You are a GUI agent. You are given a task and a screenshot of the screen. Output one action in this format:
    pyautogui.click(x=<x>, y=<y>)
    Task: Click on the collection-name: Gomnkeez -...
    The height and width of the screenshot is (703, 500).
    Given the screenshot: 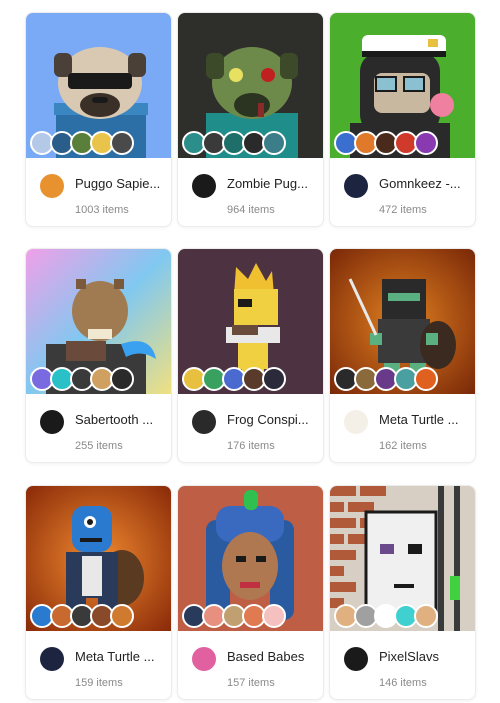 What is the action you would take?
    pyautogui.click(x=420, y=183)
    